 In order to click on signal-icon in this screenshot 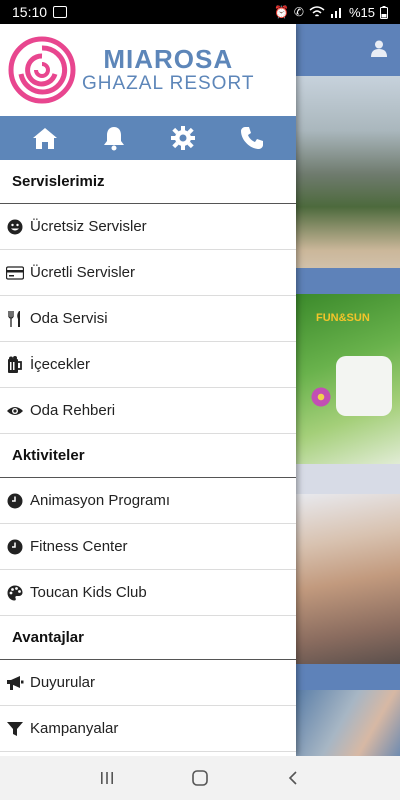, I will do `click(335, 13)`.